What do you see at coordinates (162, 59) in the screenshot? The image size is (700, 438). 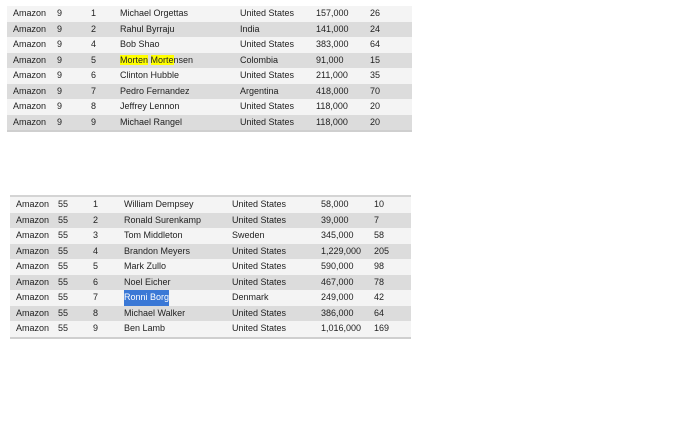 I see `search-match-highlight: Morte` at bounding box center [162, 59].